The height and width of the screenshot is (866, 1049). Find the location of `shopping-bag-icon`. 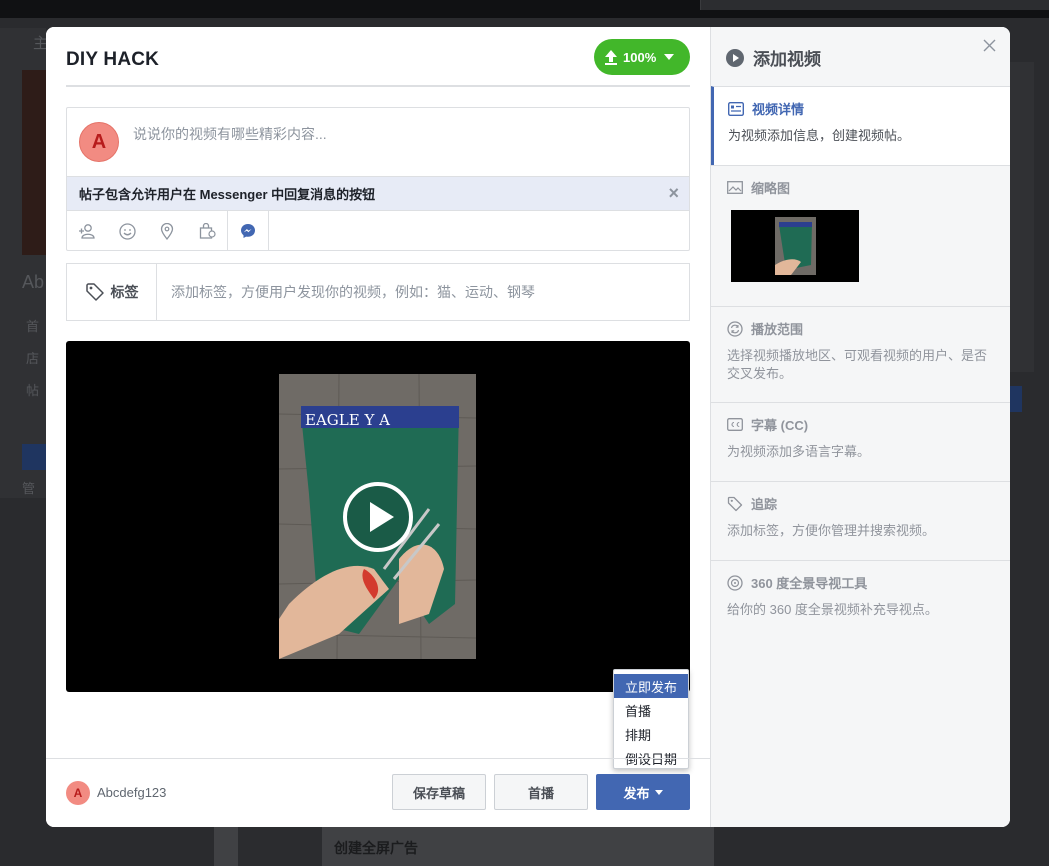

shopping-bag-icon is located at coordinates (207, 231).